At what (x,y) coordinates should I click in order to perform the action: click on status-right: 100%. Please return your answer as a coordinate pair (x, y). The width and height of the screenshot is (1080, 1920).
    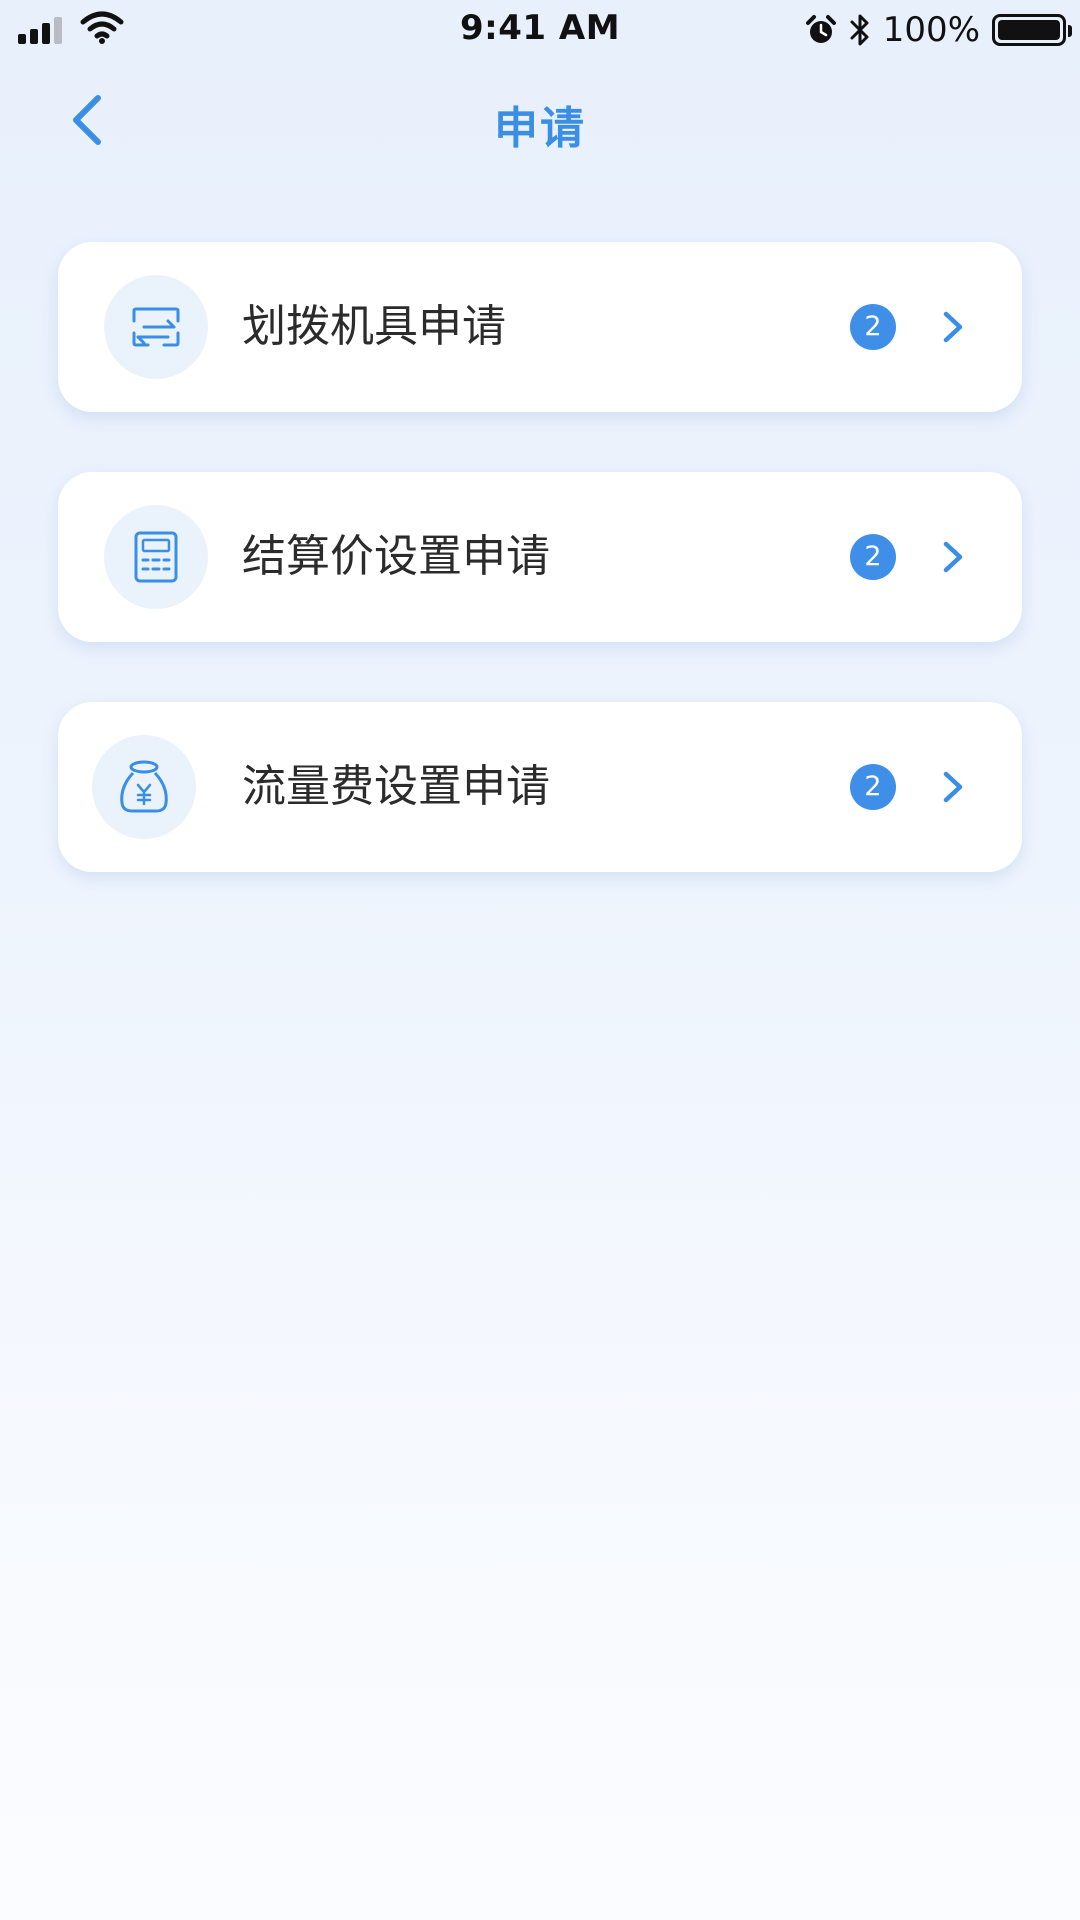
    Looking at the image, I should click on (938, 30).